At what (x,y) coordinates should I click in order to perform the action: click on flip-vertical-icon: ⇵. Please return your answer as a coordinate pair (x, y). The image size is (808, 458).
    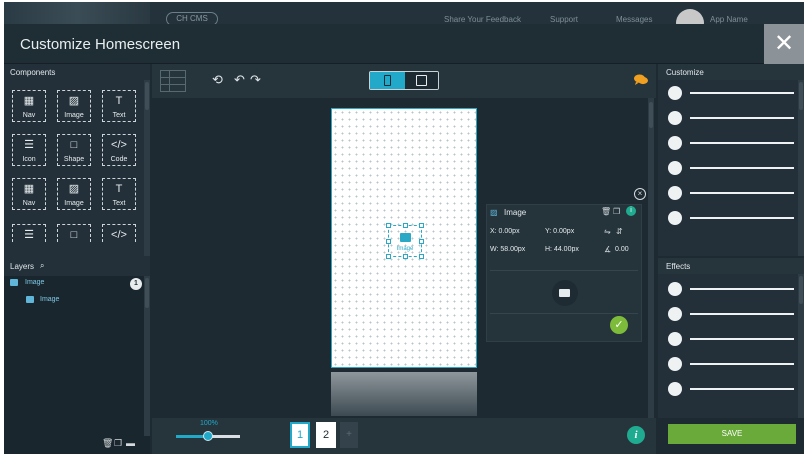
    Looking at the image, I should click on (619, 231).